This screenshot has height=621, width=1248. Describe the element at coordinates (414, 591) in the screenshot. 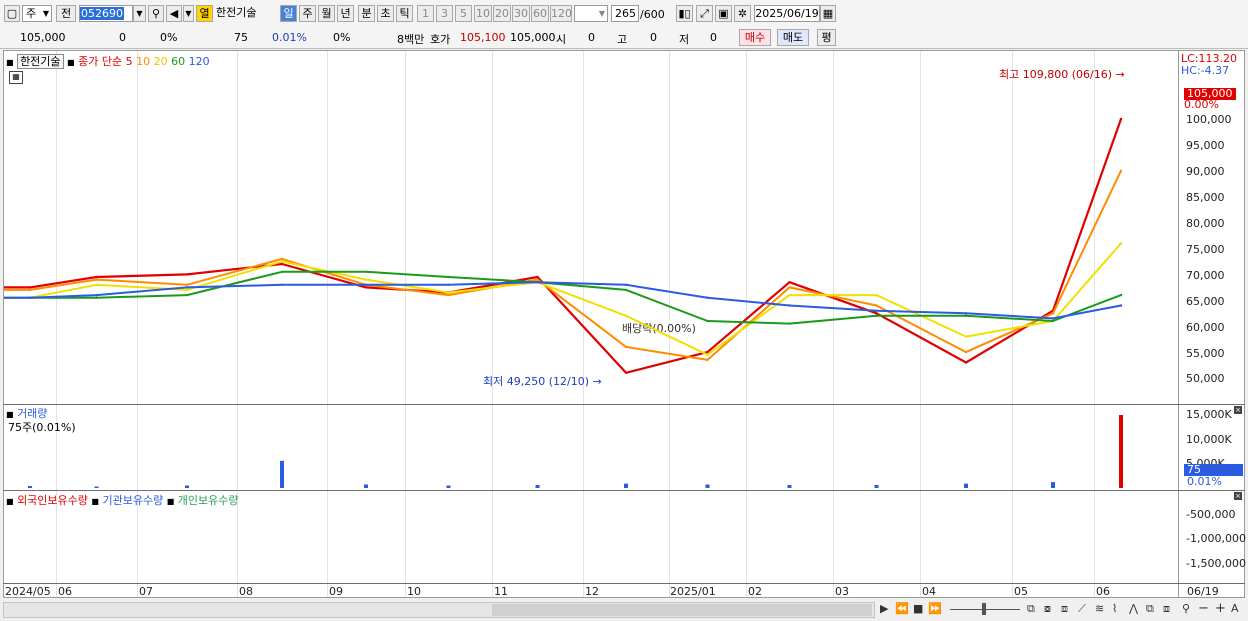

I see `x-tick: 10` at that location.